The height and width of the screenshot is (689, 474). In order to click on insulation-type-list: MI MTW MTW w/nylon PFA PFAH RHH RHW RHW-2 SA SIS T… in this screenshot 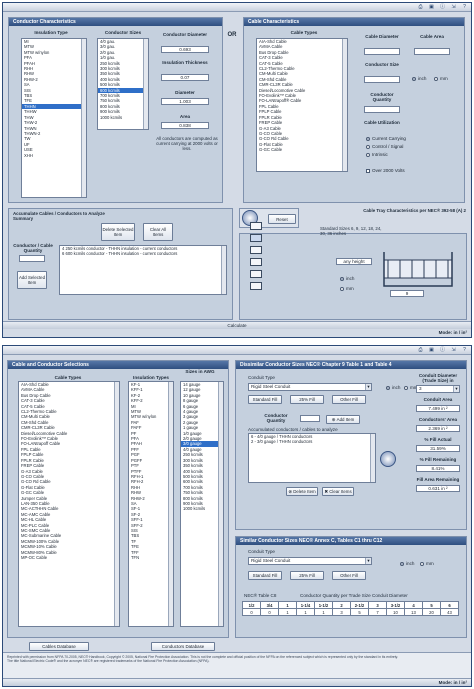, I will do `click(54, 118)`.